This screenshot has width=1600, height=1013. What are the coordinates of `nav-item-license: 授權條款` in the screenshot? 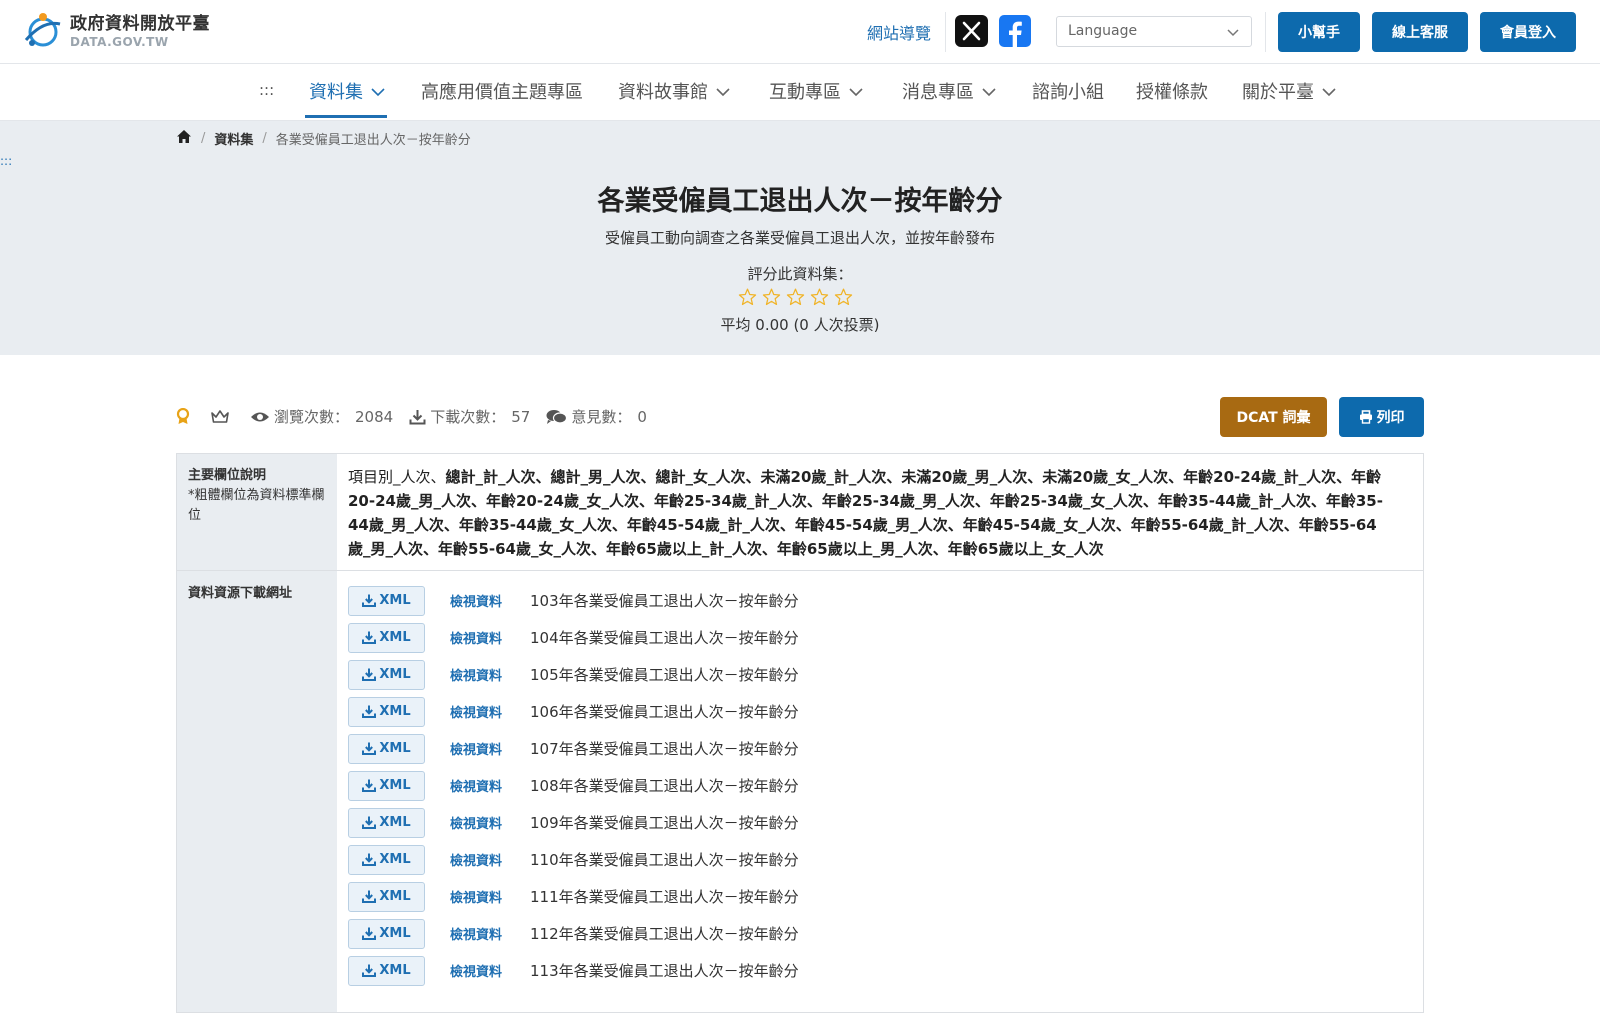 It's located at (1172, 91).